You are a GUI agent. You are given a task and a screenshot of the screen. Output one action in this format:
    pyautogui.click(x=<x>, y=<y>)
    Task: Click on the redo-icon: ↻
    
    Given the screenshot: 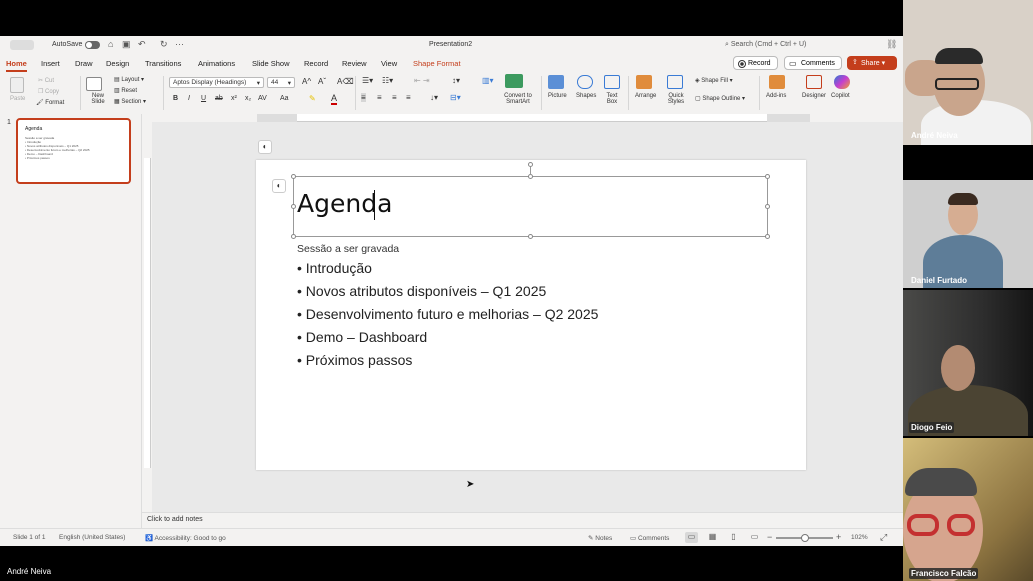 What is the action you would take?
    pyautogui.click(x=164, y=44)
    